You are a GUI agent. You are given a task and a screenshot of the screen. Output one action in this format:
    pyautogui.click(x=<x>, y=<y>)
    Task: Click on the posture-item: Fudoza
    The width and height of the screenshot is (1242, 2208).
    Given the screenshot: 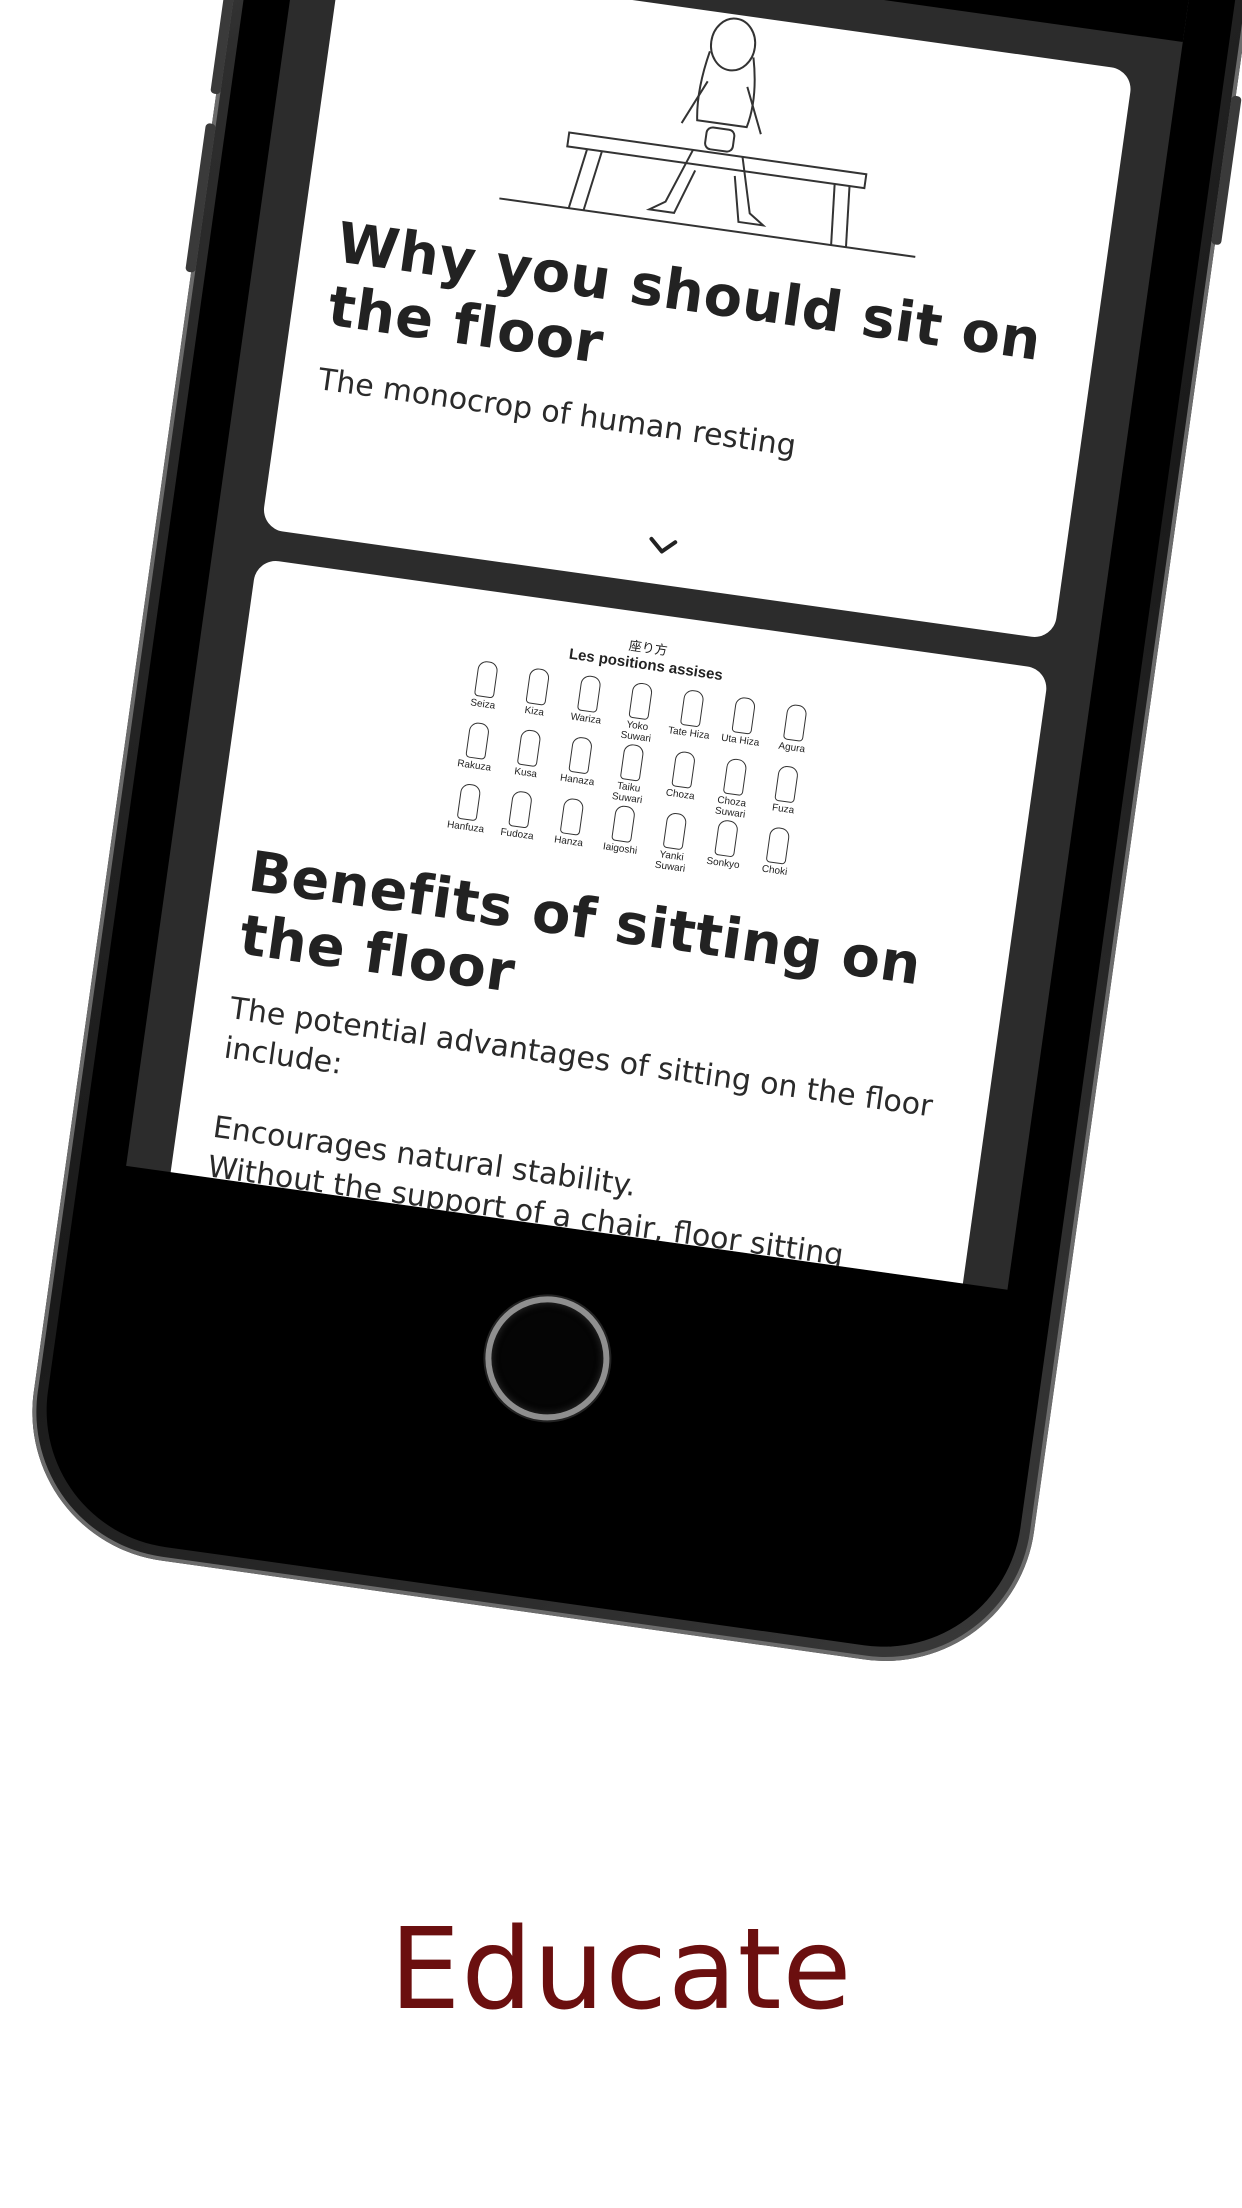 What is the action you would take?
    pyautogui.click(x=519, y=820)
    